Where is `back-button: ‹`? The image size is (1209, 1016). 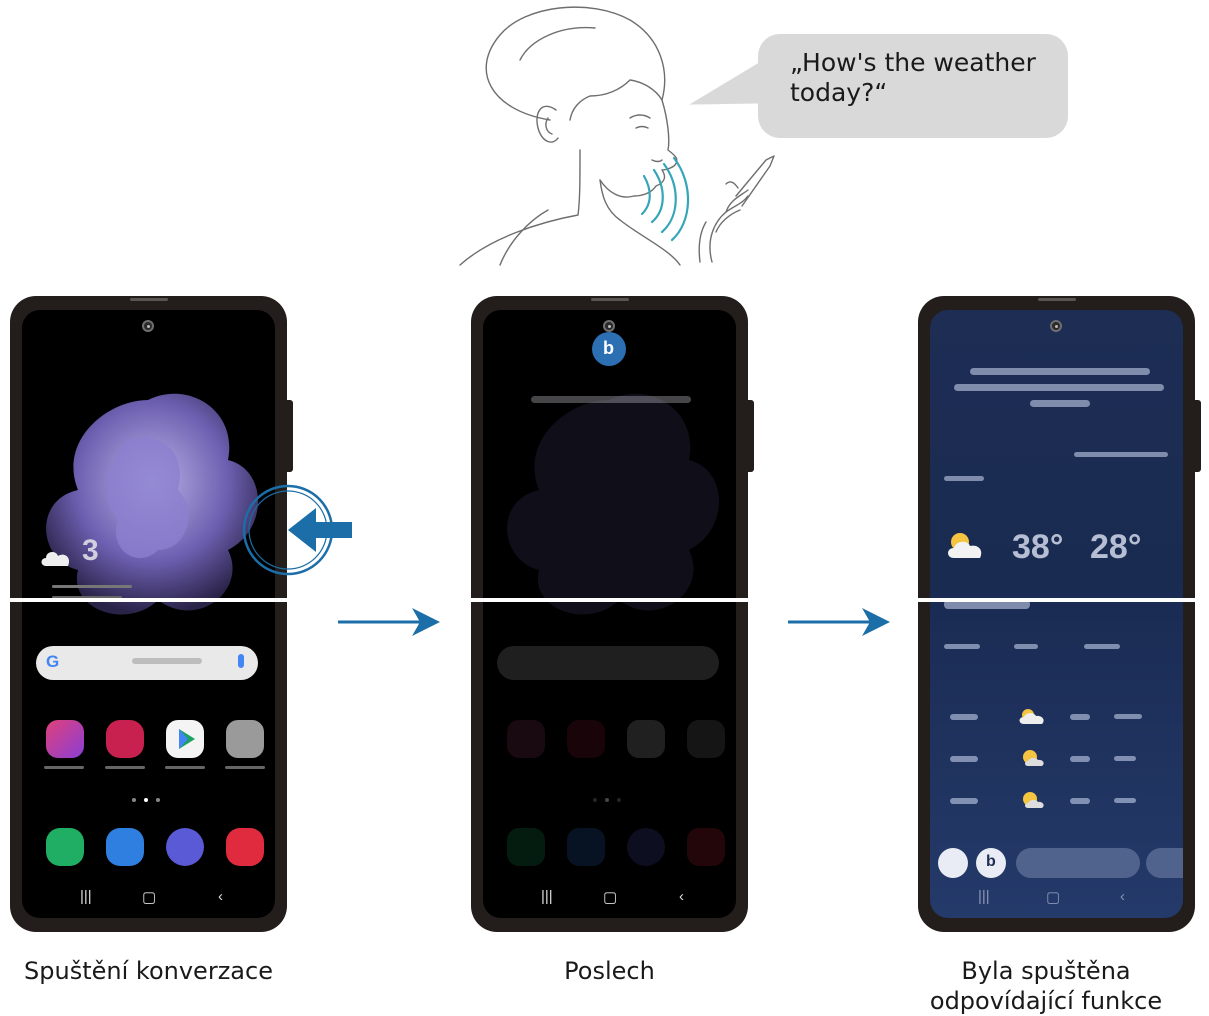 back-button: ‹ is located at coordinates (220, 896).